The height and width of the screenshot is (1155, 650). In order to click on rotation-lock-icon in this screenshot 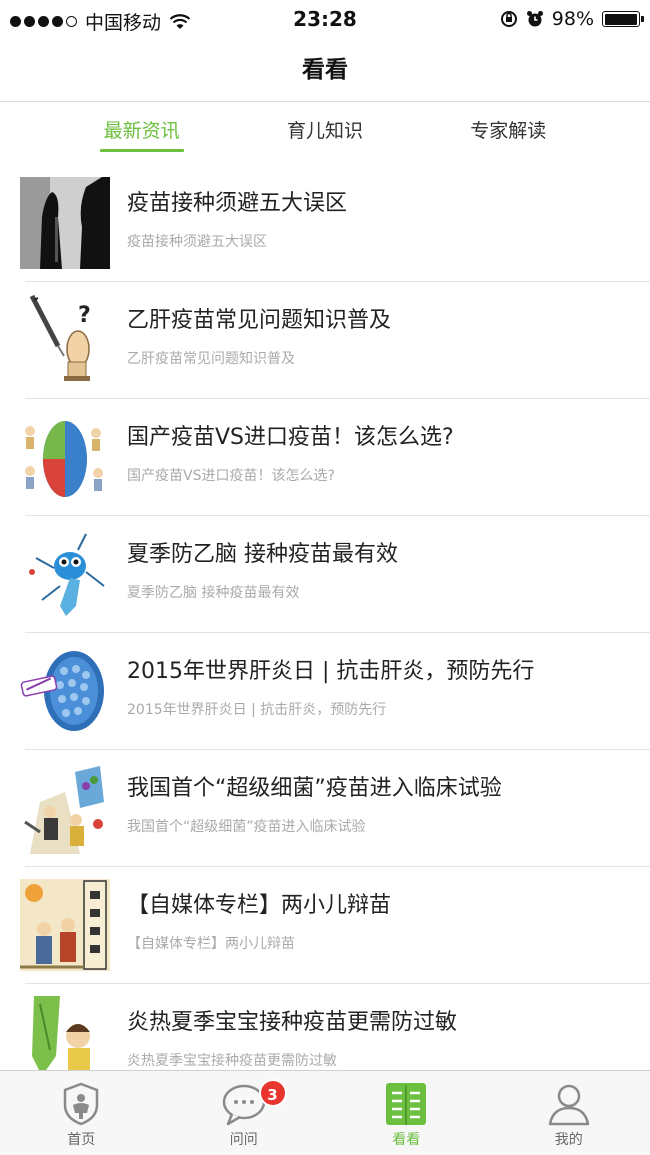, I will do `click(508, 19)`.